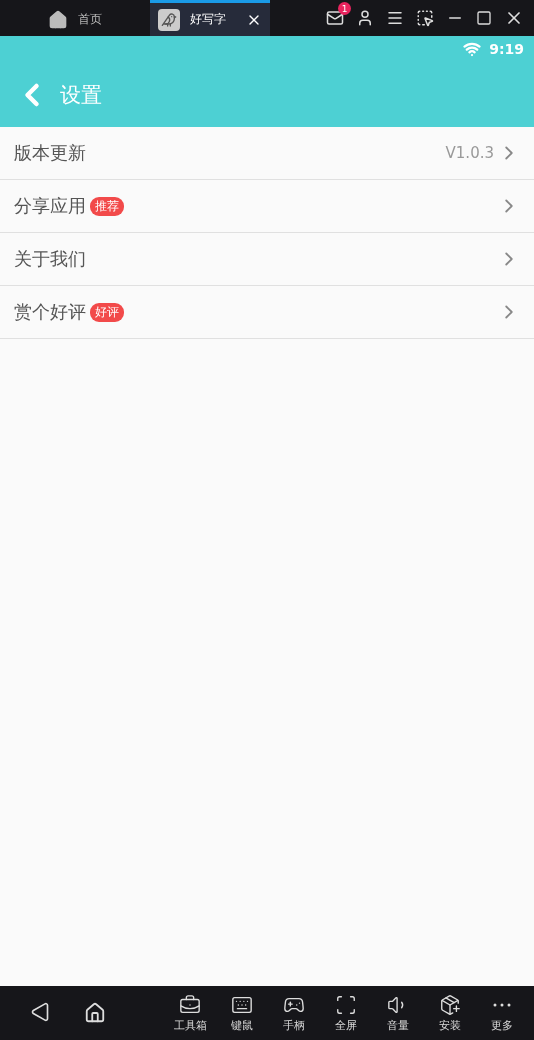 This screenshot has width=534, height=1040. What do you see at coordinates (169, 19) in the screenshot?
I see `app-icon` at bounding box center [169, 19].